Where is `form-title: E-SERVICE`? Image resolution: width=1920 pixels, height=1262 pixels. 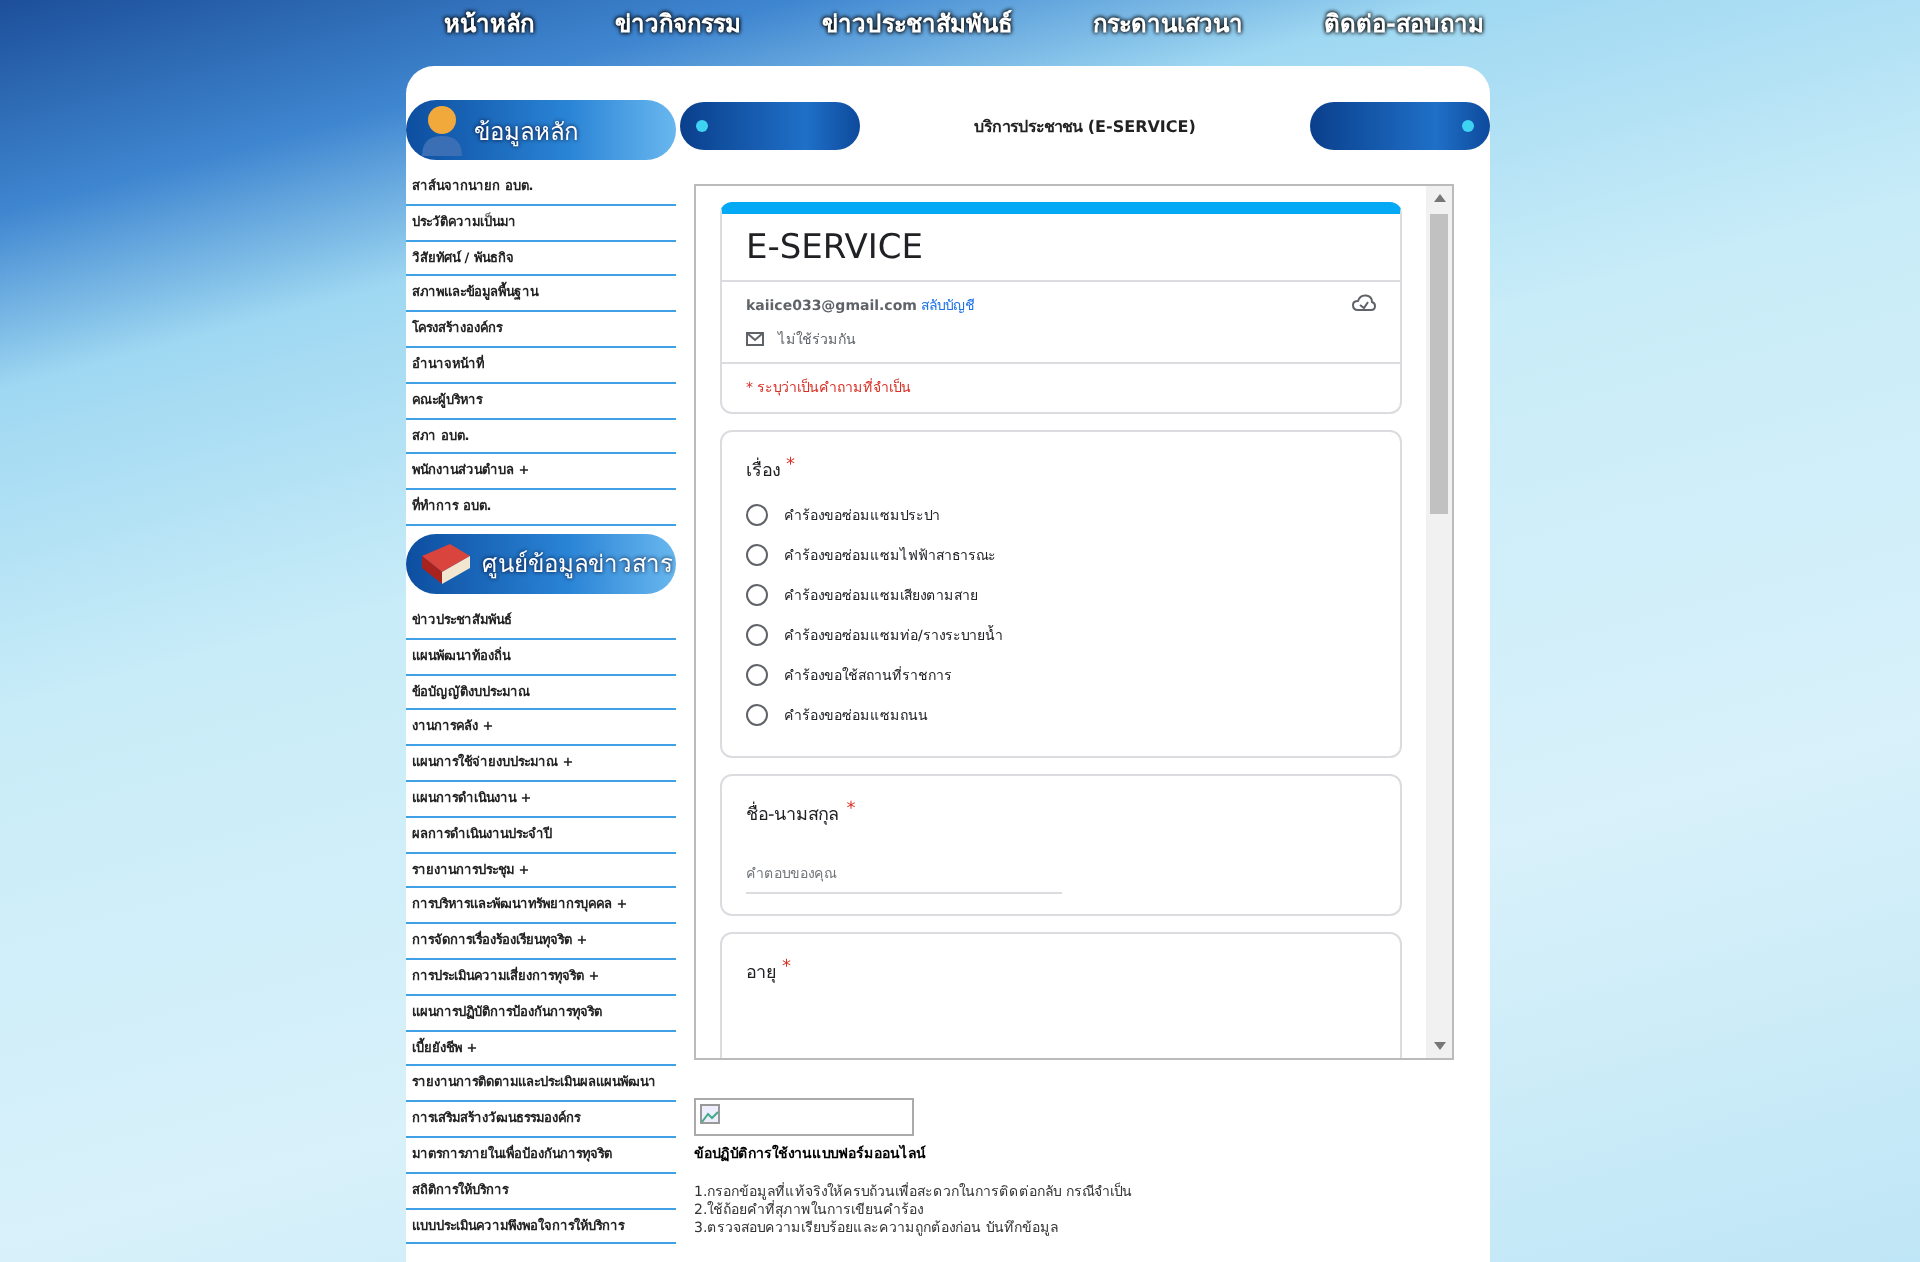 form-title: E-SERVICE is located at coordinates (1061, 248).